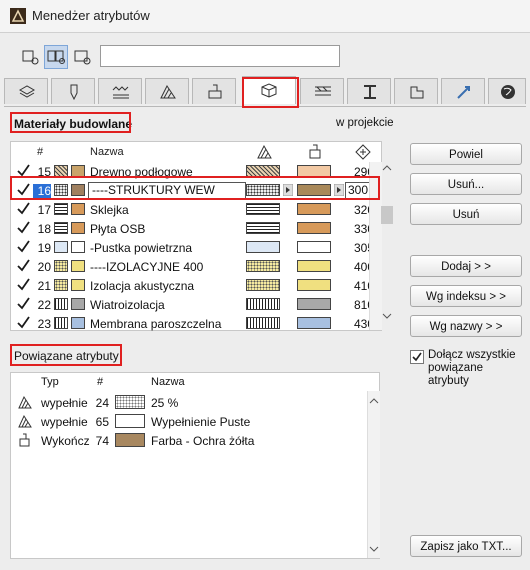 The height and width of the screenshot is (570, 530). What do you see at coordinates (30, 57) in the screenshot?
I see `list-view-button` at bounding box center [30, 57].